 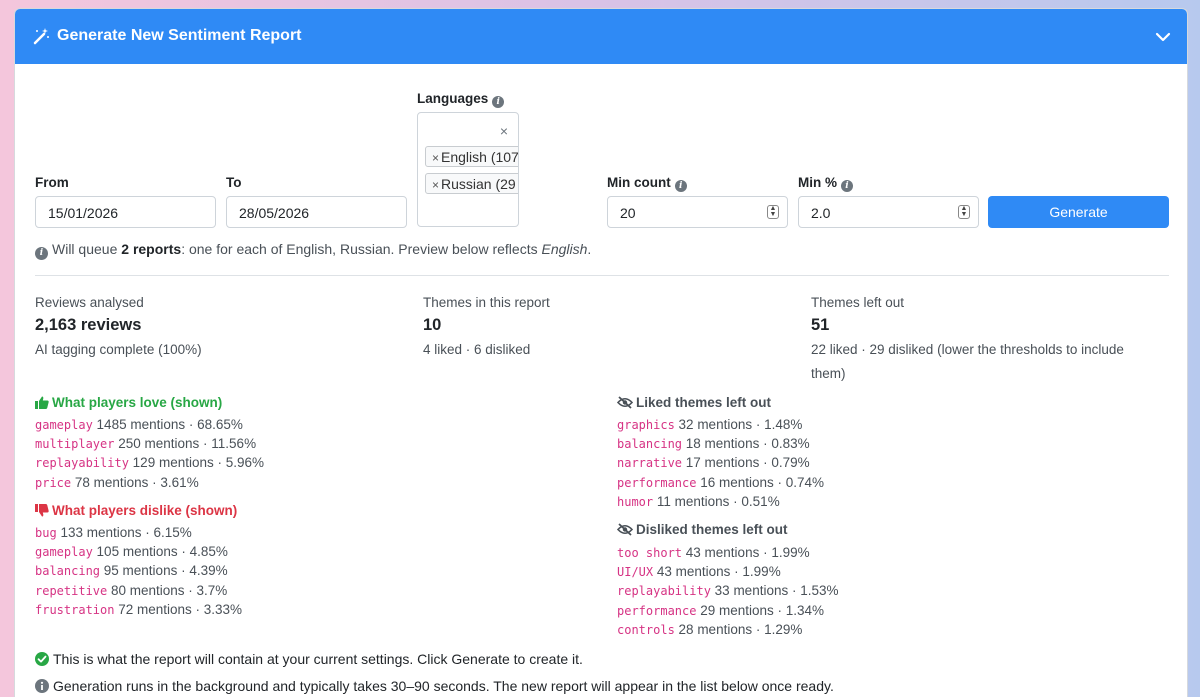 What do you see at coordinates (136, 510) in the screenshot?
I see `dislike-heading: What players dislike (shown)` at bounding box center [136, 510].